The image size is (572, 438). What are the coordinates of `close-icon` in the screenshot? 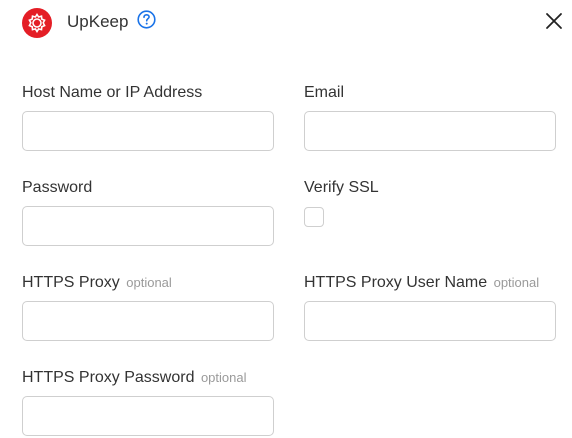 It's located at (554, 21).